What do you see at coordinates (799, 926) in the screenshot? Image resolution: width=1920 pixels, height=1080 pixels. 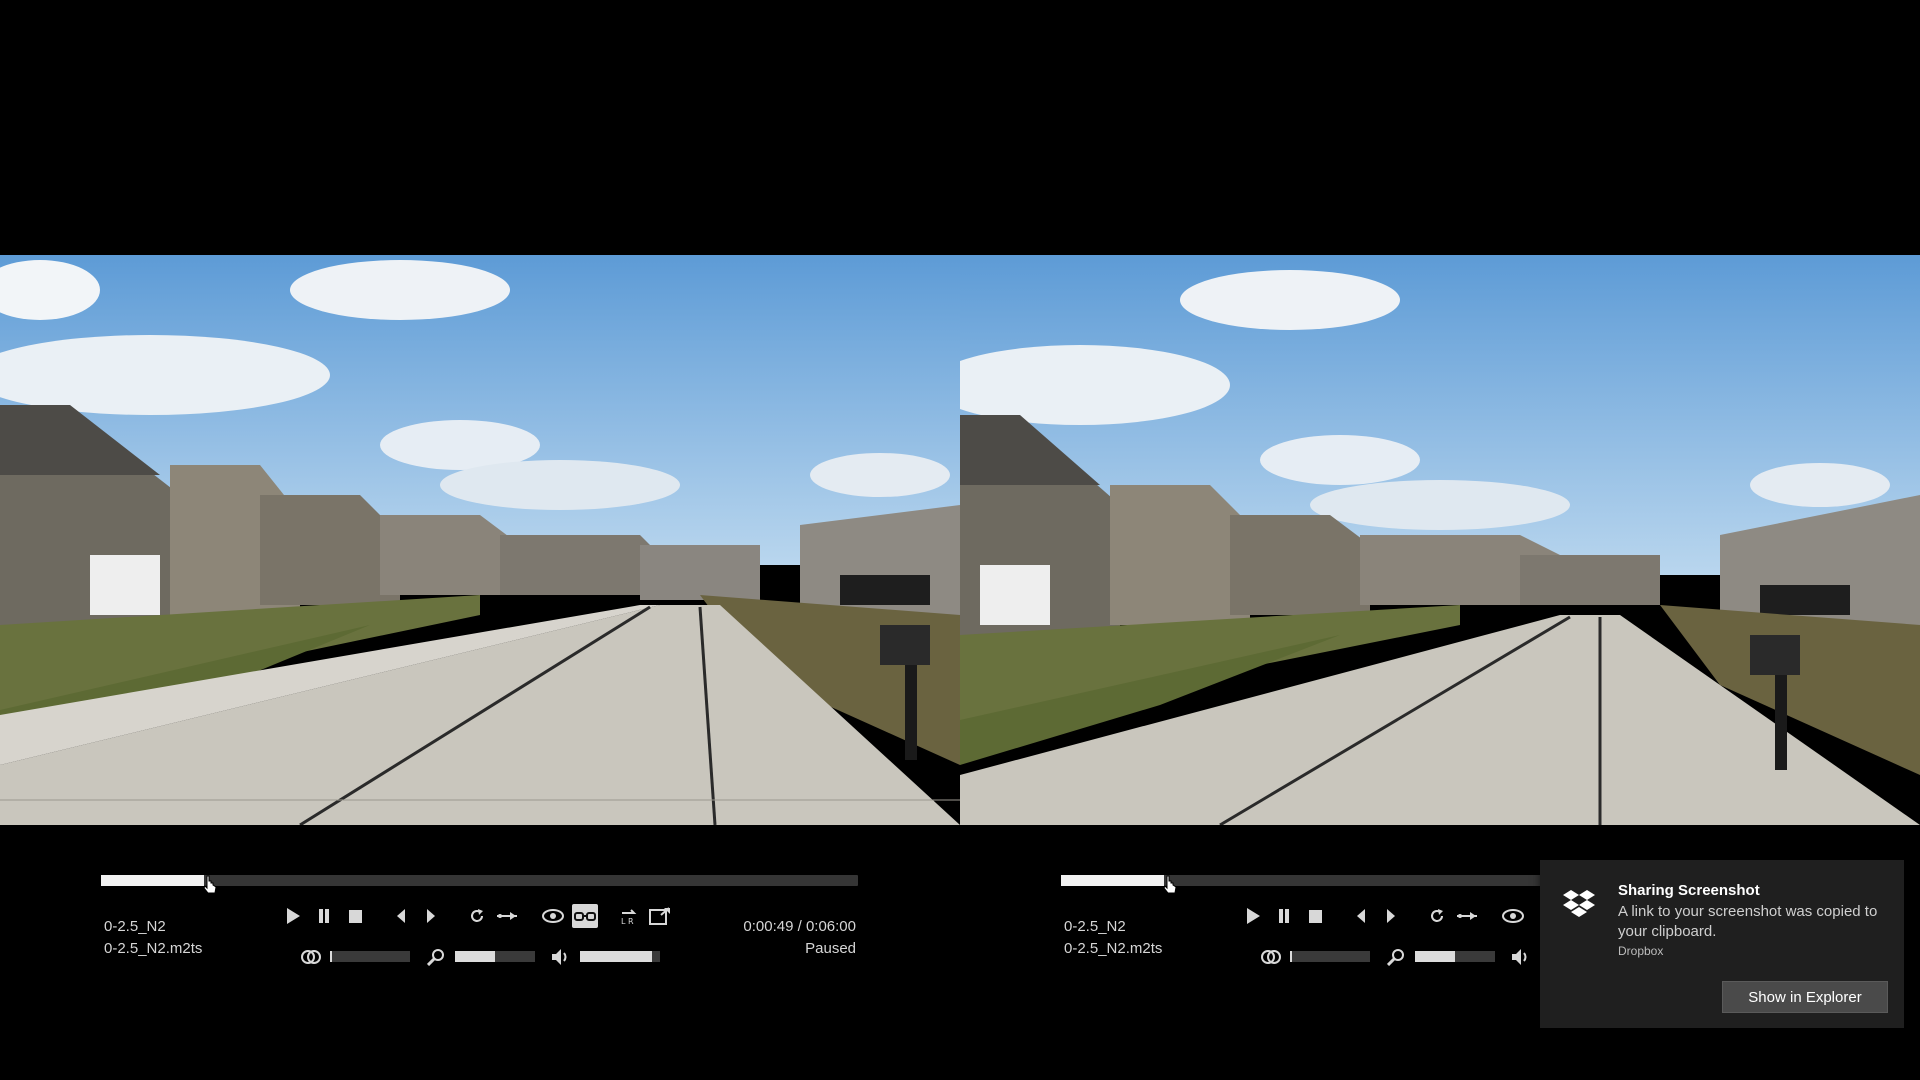 I see `time-display: 0:00:49 / 0:06:00` at bounding box center [799, 926].